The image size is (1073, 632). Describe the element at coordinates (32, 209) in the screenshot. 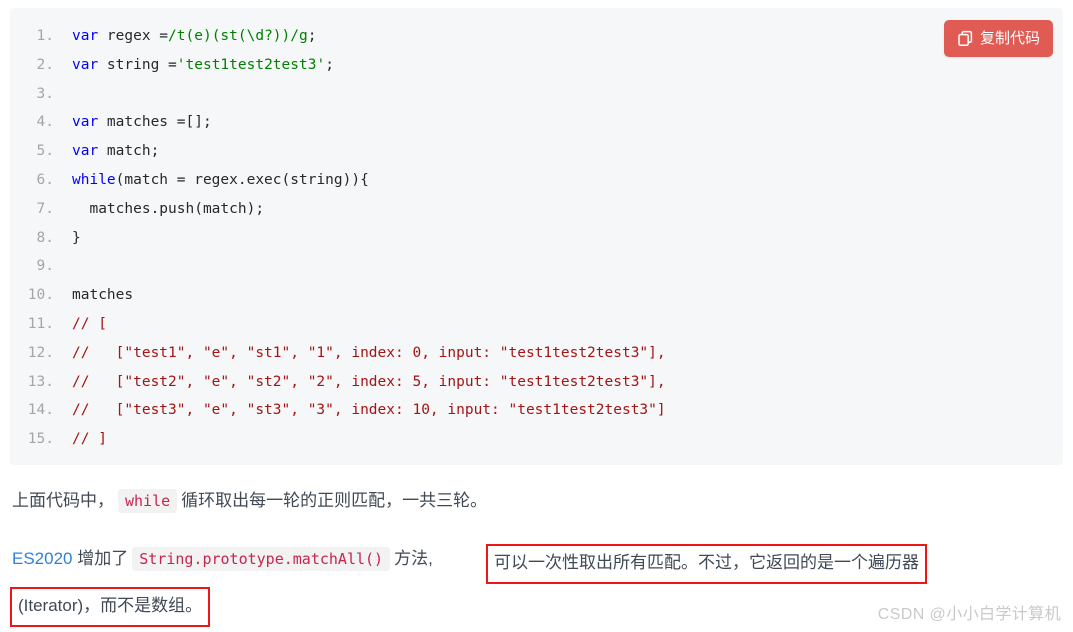

I see `line-number: 7` at that location.